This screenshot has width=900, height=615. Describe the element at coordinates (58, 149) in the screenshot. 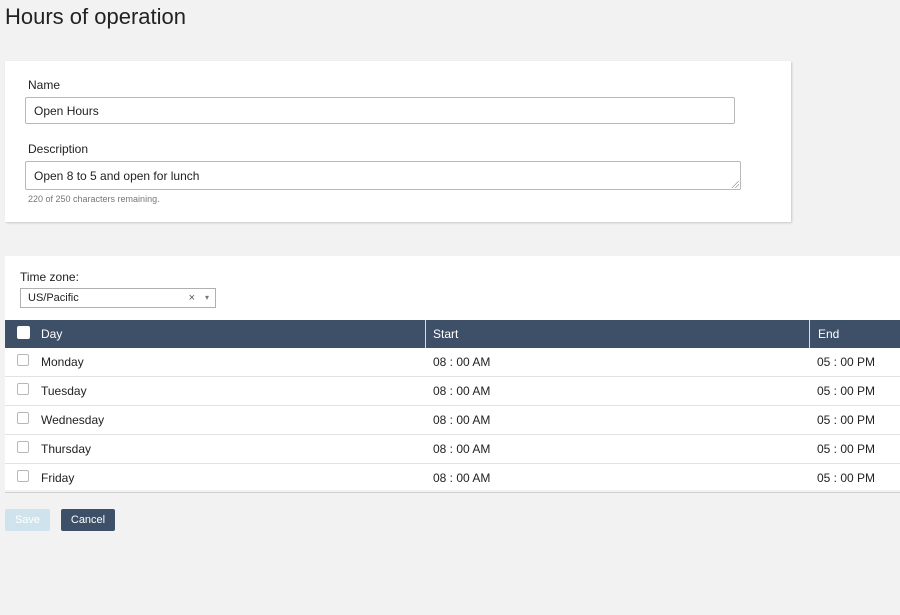

I see `description-label: Description` at that location.